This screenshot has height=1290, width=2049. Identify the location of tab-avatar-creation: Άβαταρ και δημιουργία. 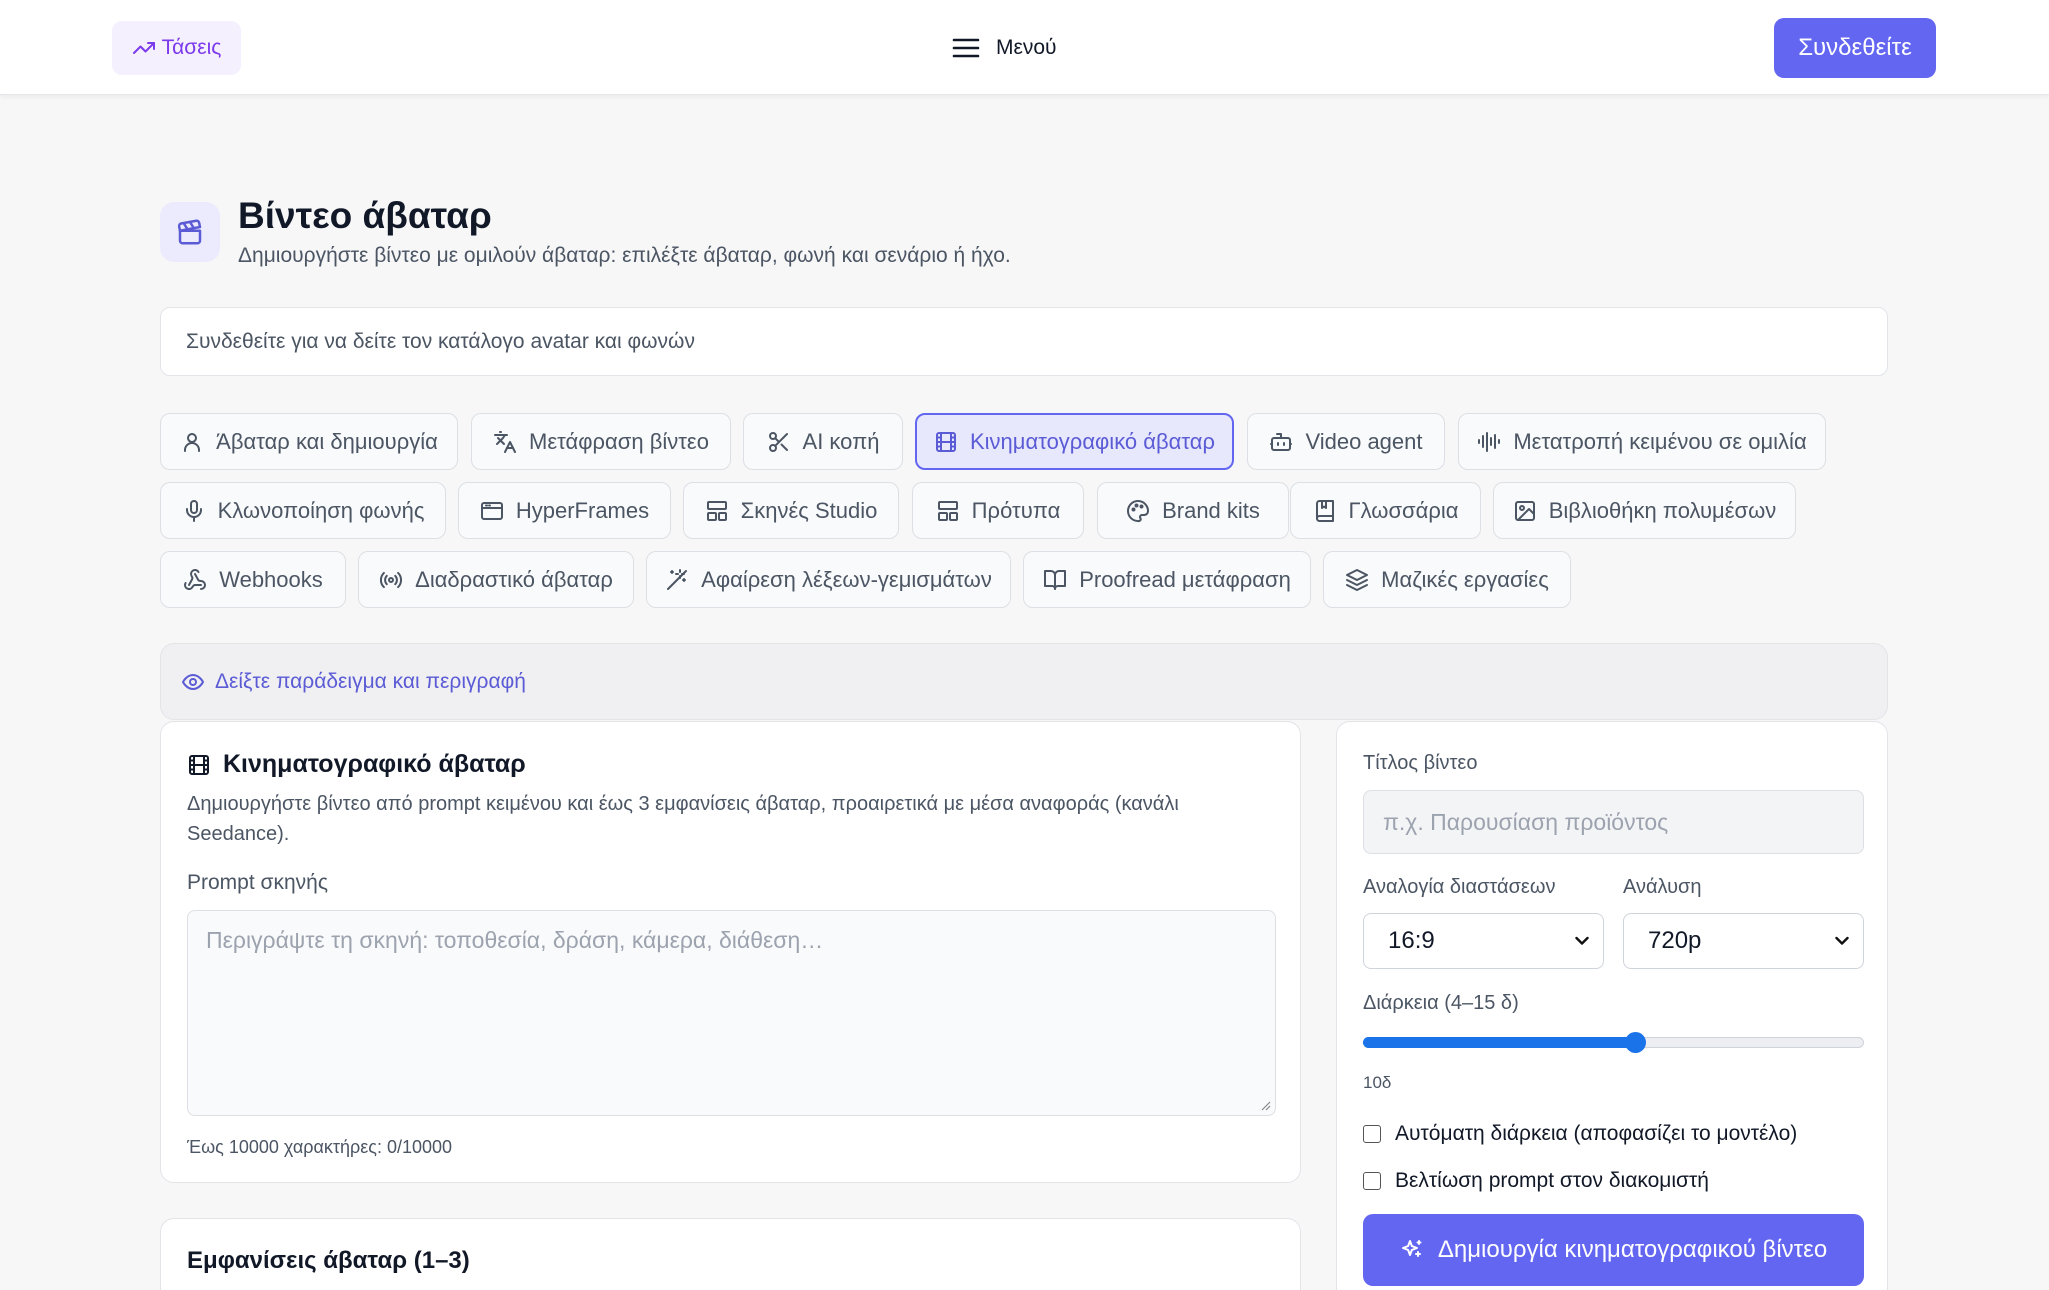
(309, 441).